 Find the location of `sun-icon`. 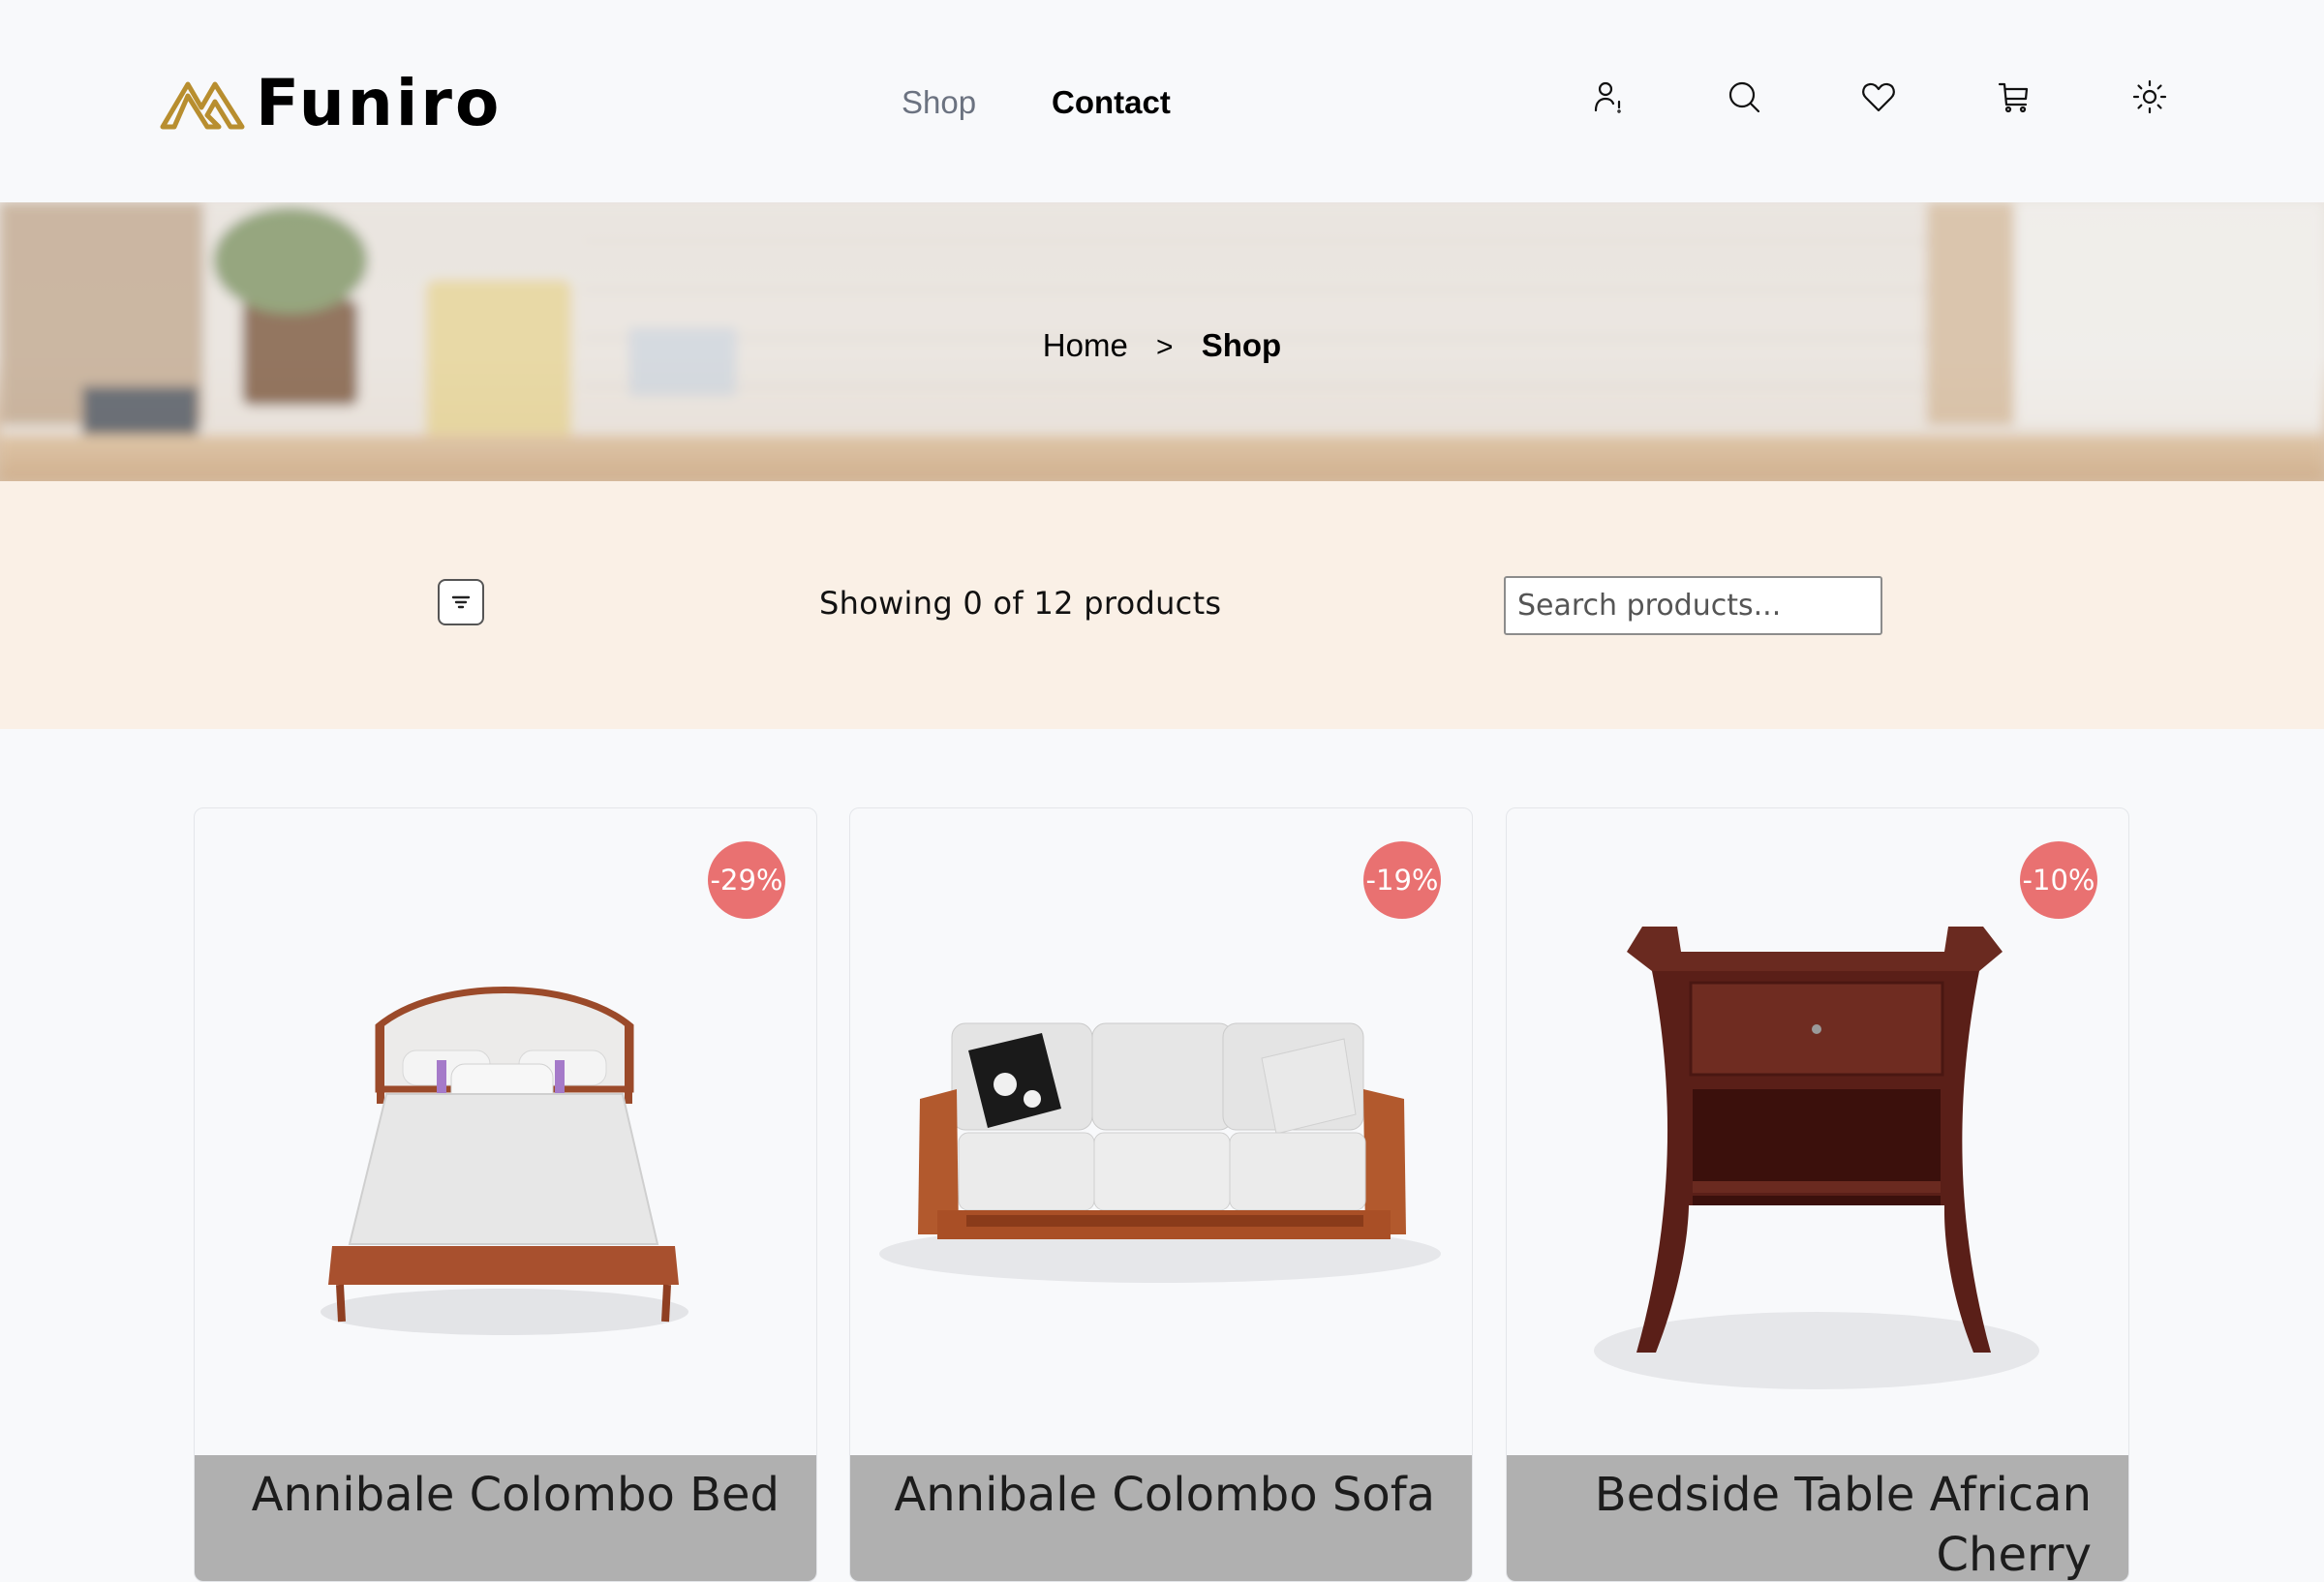

sun-icon is located at coordinates (2149, 97).